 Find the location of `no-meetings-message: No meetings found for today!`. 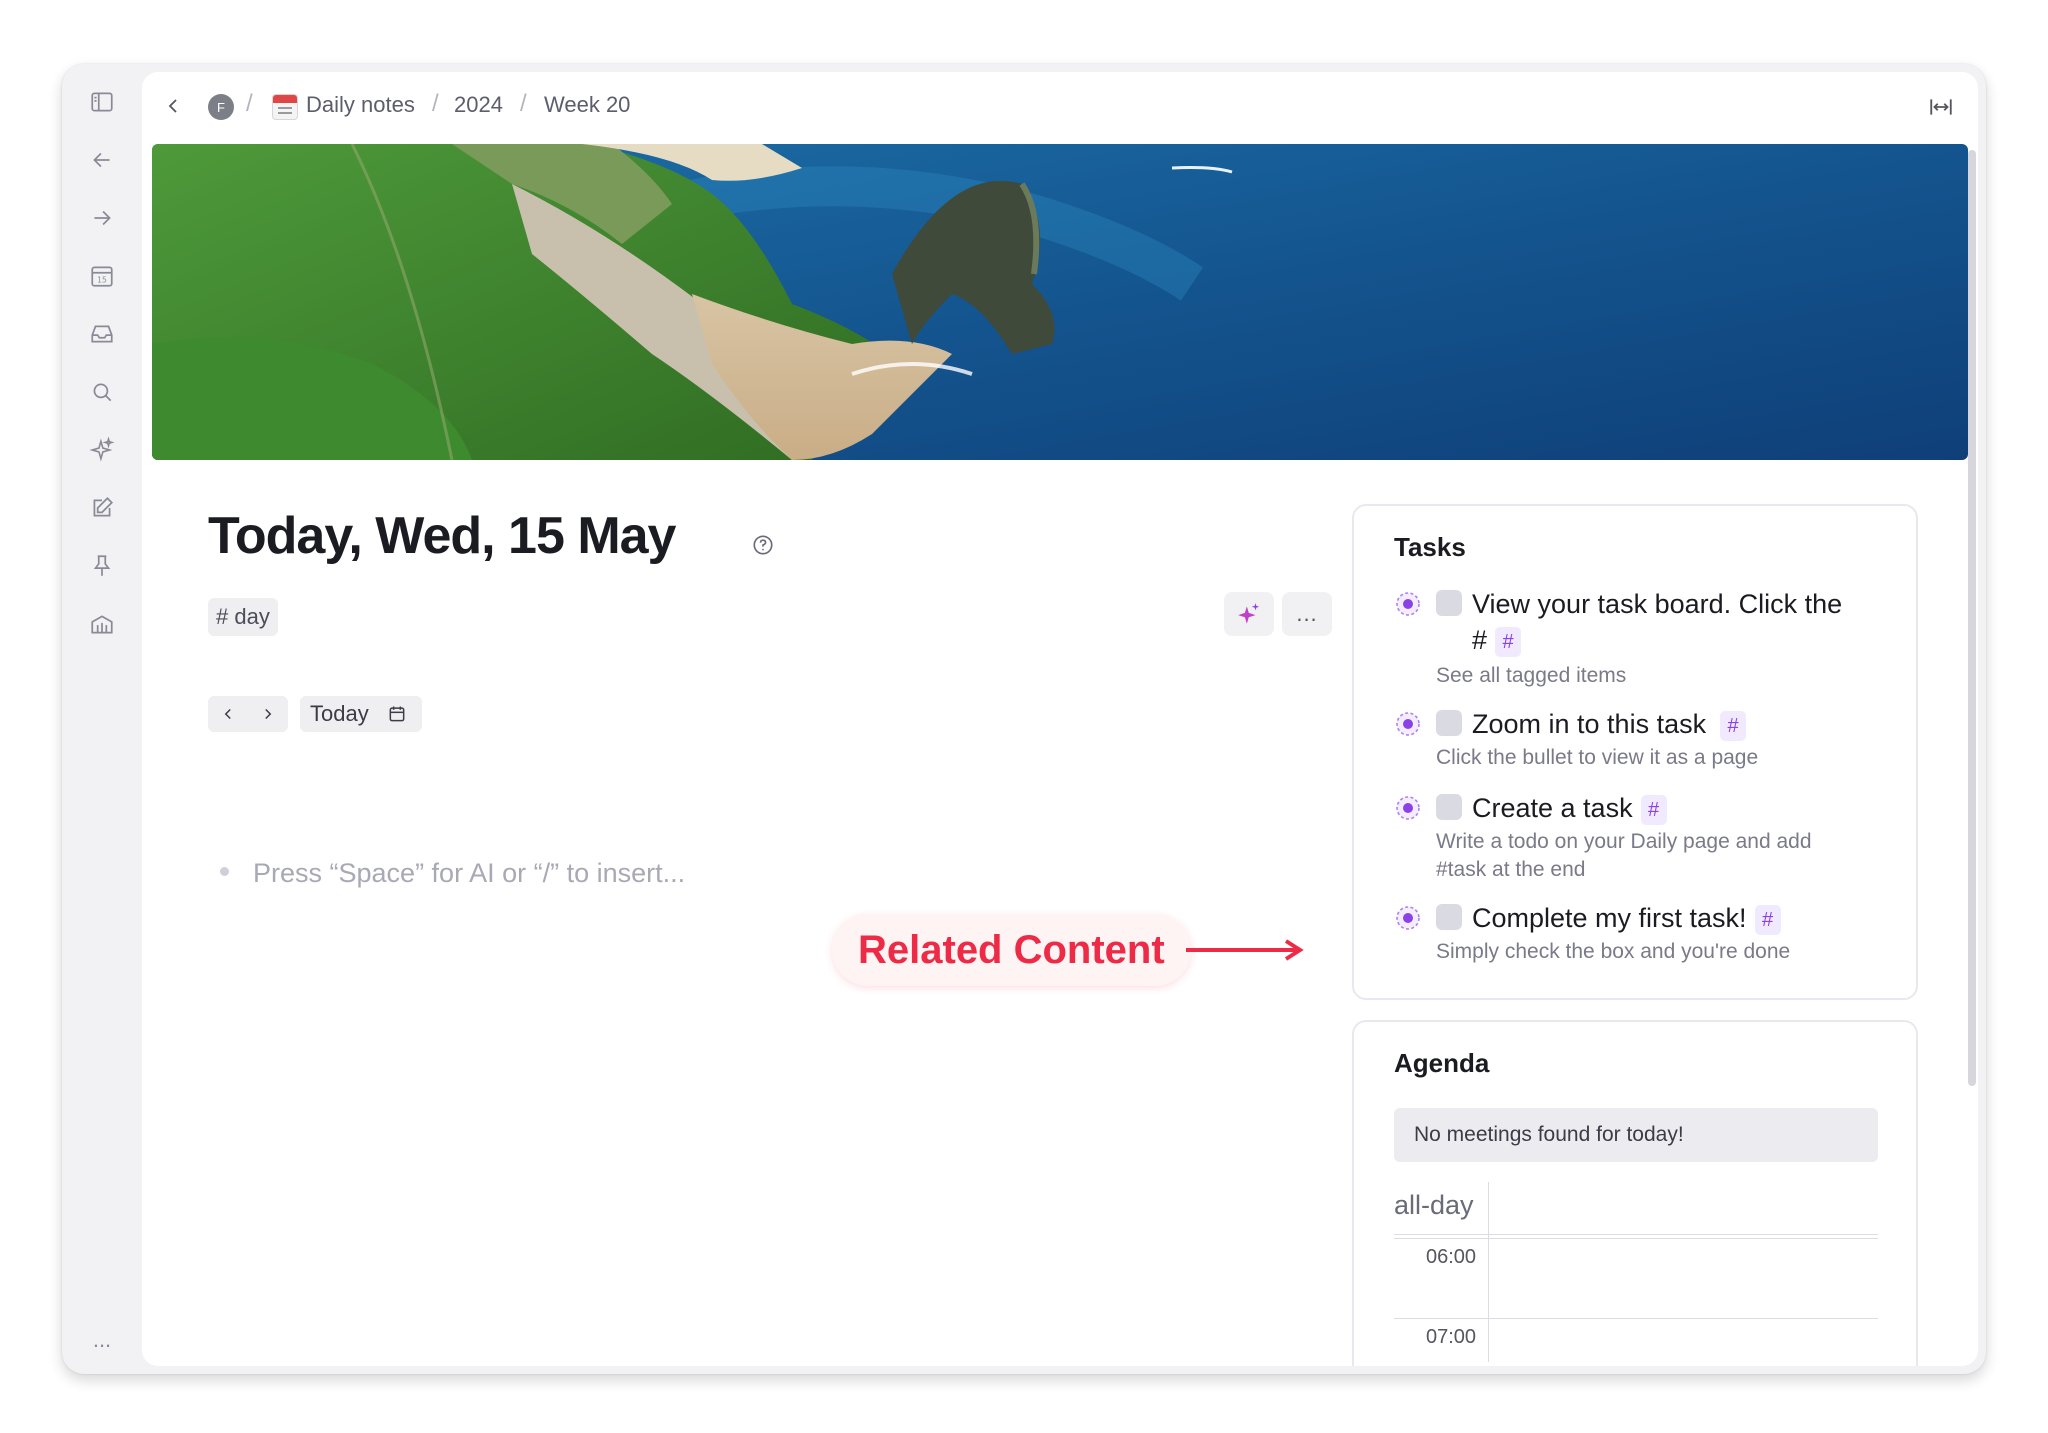

no-meetings-message: No meetings found for today! is located at coordinates (1636, 1135).